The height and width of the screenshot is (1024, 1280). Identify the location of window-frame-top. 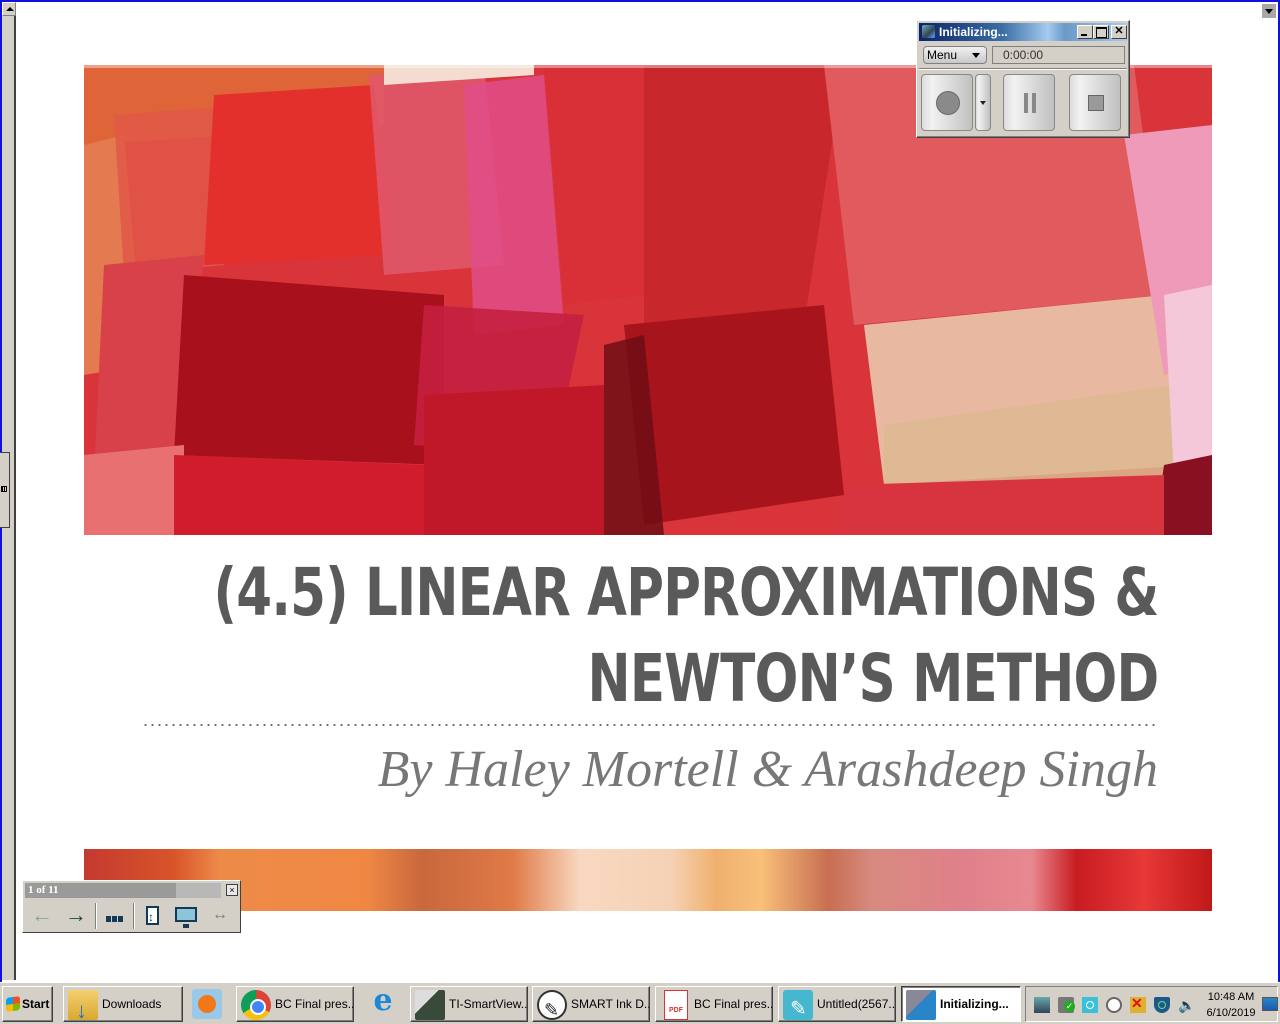
(640, 1).